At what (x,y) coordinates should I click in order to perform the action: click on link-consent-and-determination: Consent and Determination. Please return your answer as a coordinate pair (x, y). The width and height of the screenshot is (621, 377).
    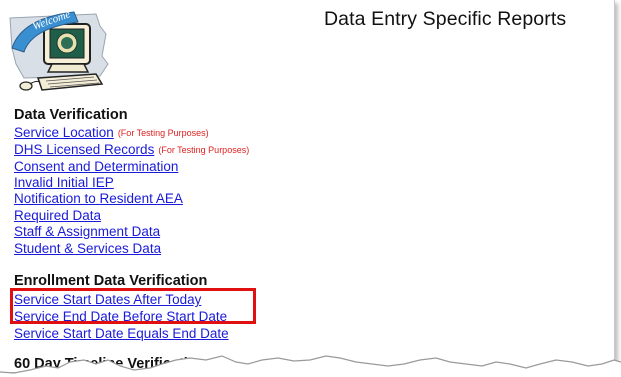
    Looking at the image, I should click on (96, 166).